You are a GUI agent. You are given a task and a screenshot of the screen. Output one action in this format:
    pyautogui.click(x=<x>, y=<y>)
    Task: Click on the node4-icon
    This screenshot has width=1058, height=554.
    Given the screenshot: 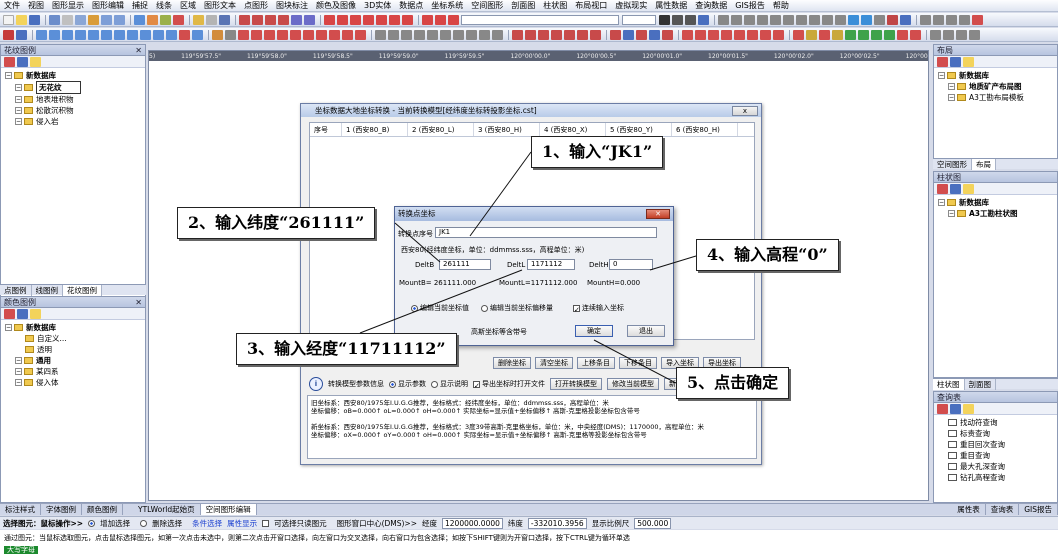 What is the action you would take?
    pyautogui.click(x=295, y=34)
    